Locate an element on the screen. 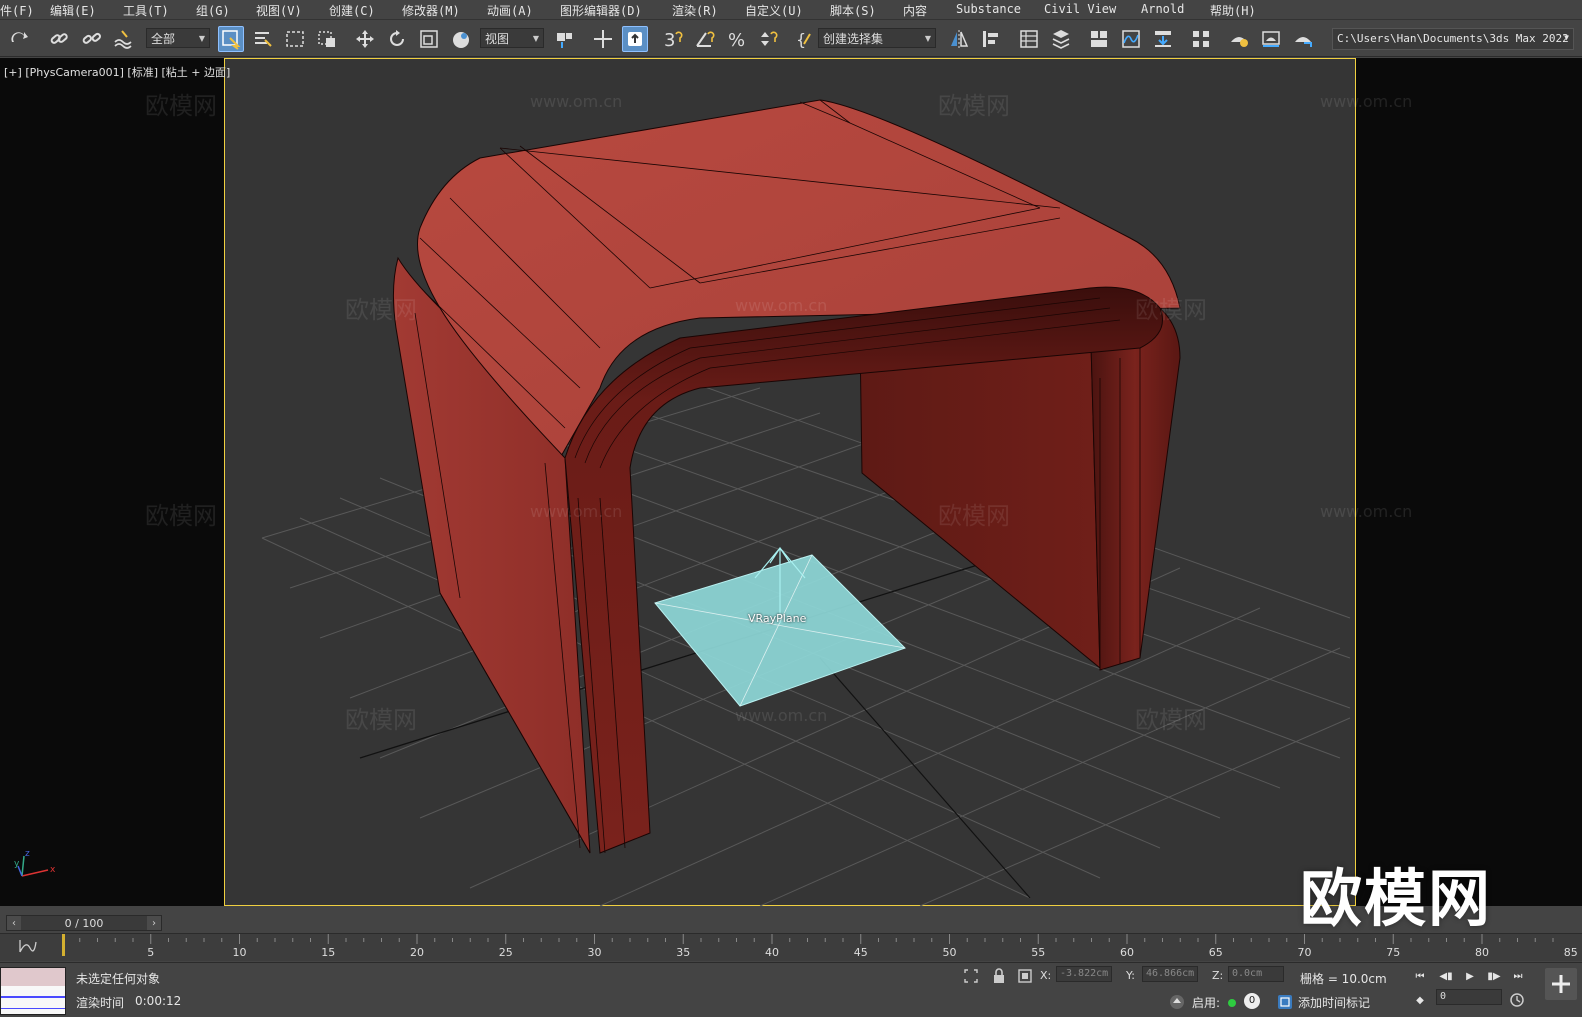 The image size is (1582, 1017). x-coord-field: -3.822cm is located at coordinates (1084, 974).